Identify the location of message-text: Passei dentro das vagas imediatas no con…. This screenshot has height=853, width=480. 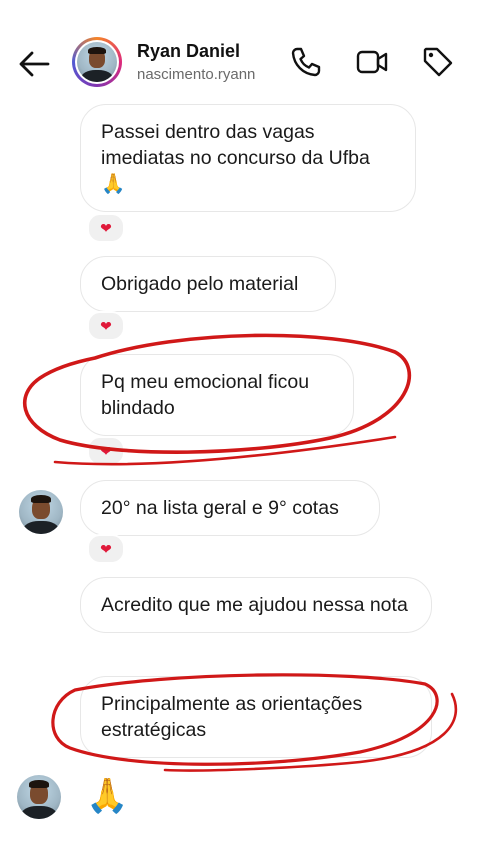
(235, 158).